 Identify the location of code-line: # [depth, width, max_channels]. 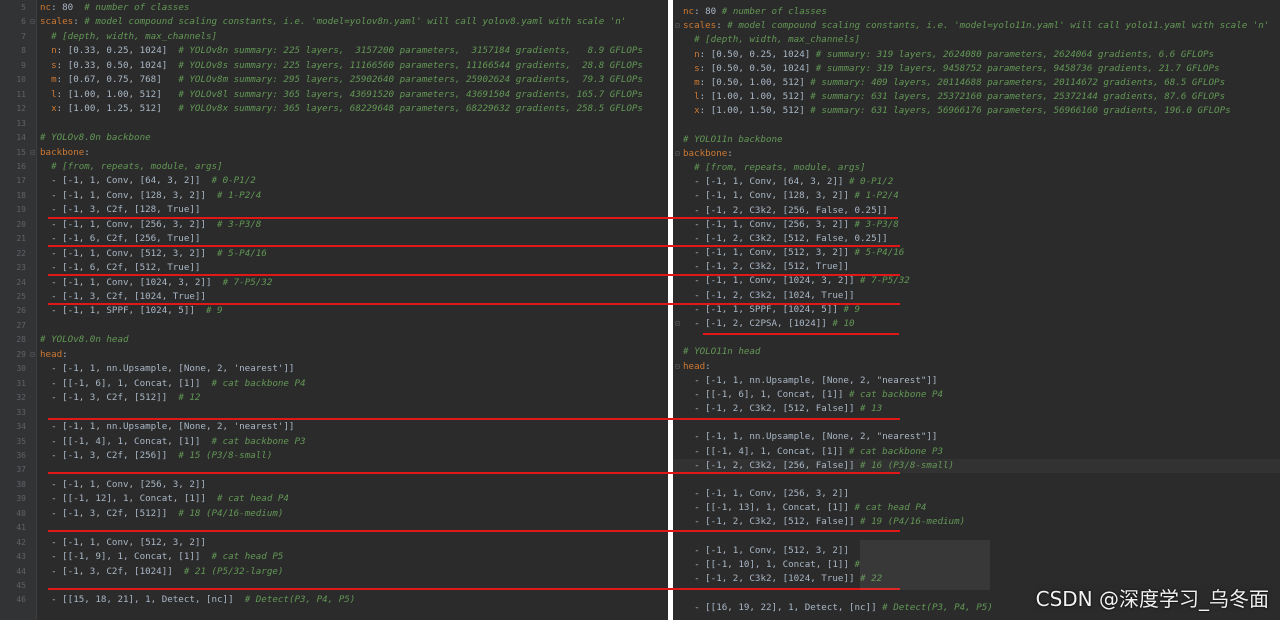
(976, 40).